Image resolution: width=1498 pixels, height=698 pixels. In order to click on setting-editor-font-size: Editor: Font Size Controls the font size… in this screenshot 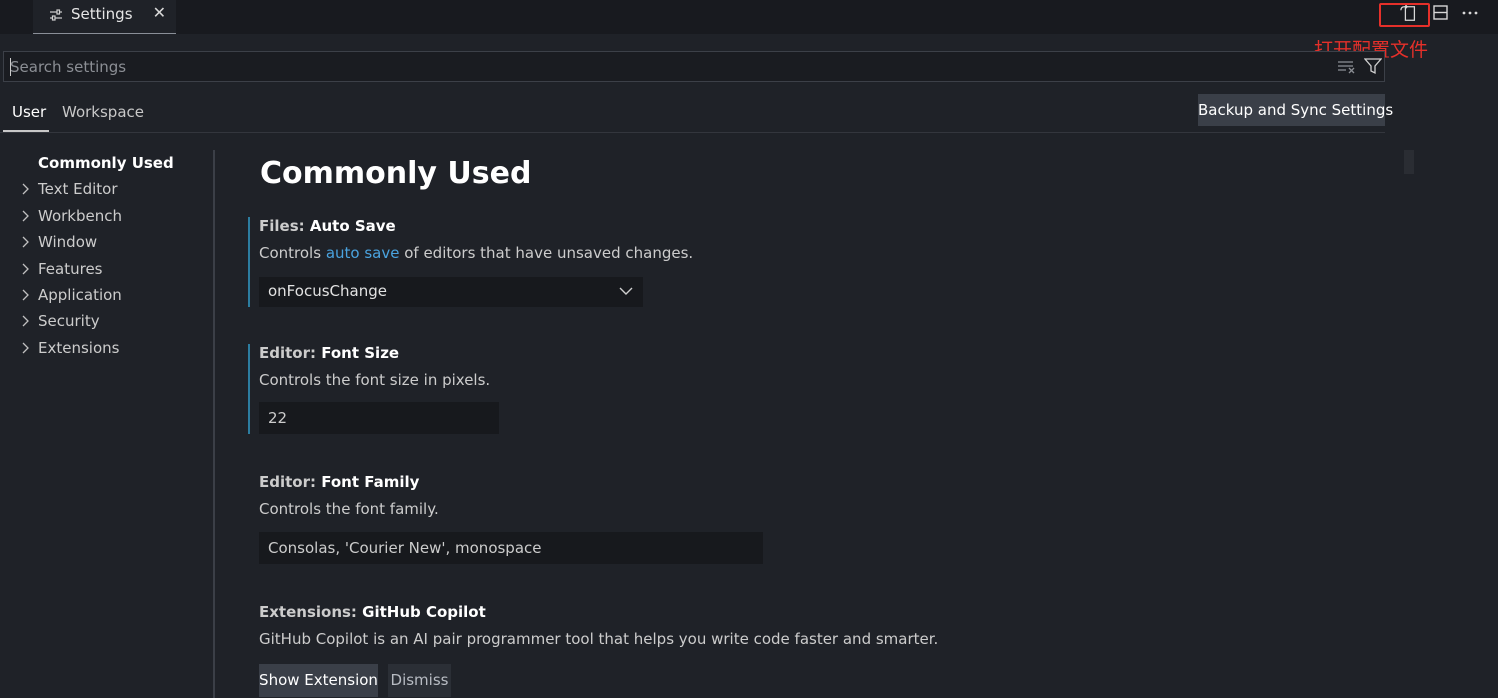, I will do `click(798, 390)`.